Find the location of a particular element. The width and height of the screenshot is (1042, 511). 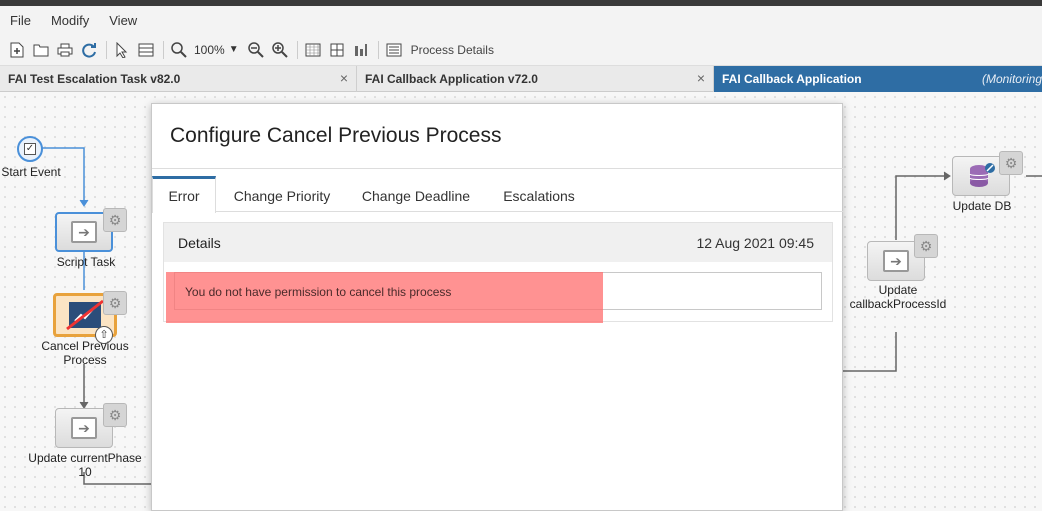

cancel-previous-label: Cancel Previous Process is located at coordinates (85, 353).